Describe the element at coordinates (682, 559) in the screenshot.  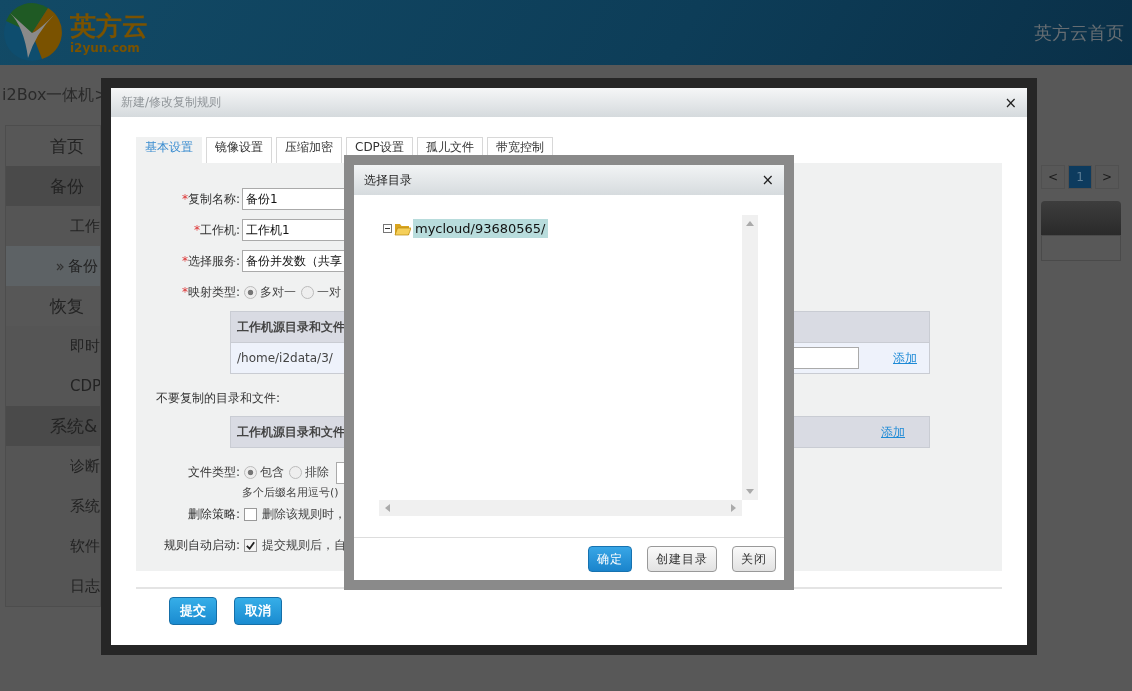
I see `button: 创建目录` at that location.